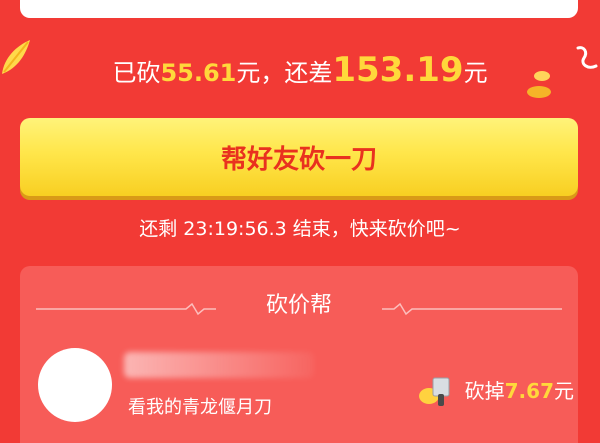 The height and width of the screenshot is (443, 600). What do you see at coordinates (308, 73) in the screenshot?
I see `remain-prefix: 还差` at bounding box center [308, 73].